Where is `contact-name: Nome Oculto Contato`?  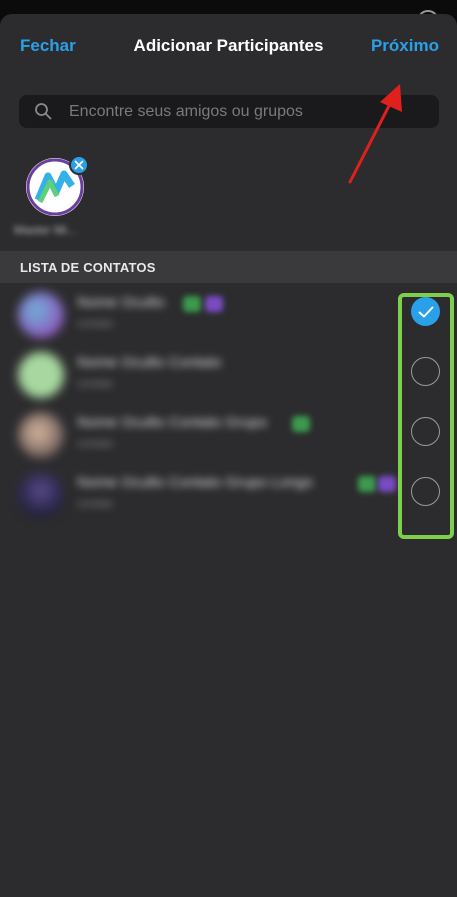
contact-name: Nome Oculto Contato is located at coordinates (149, 362).